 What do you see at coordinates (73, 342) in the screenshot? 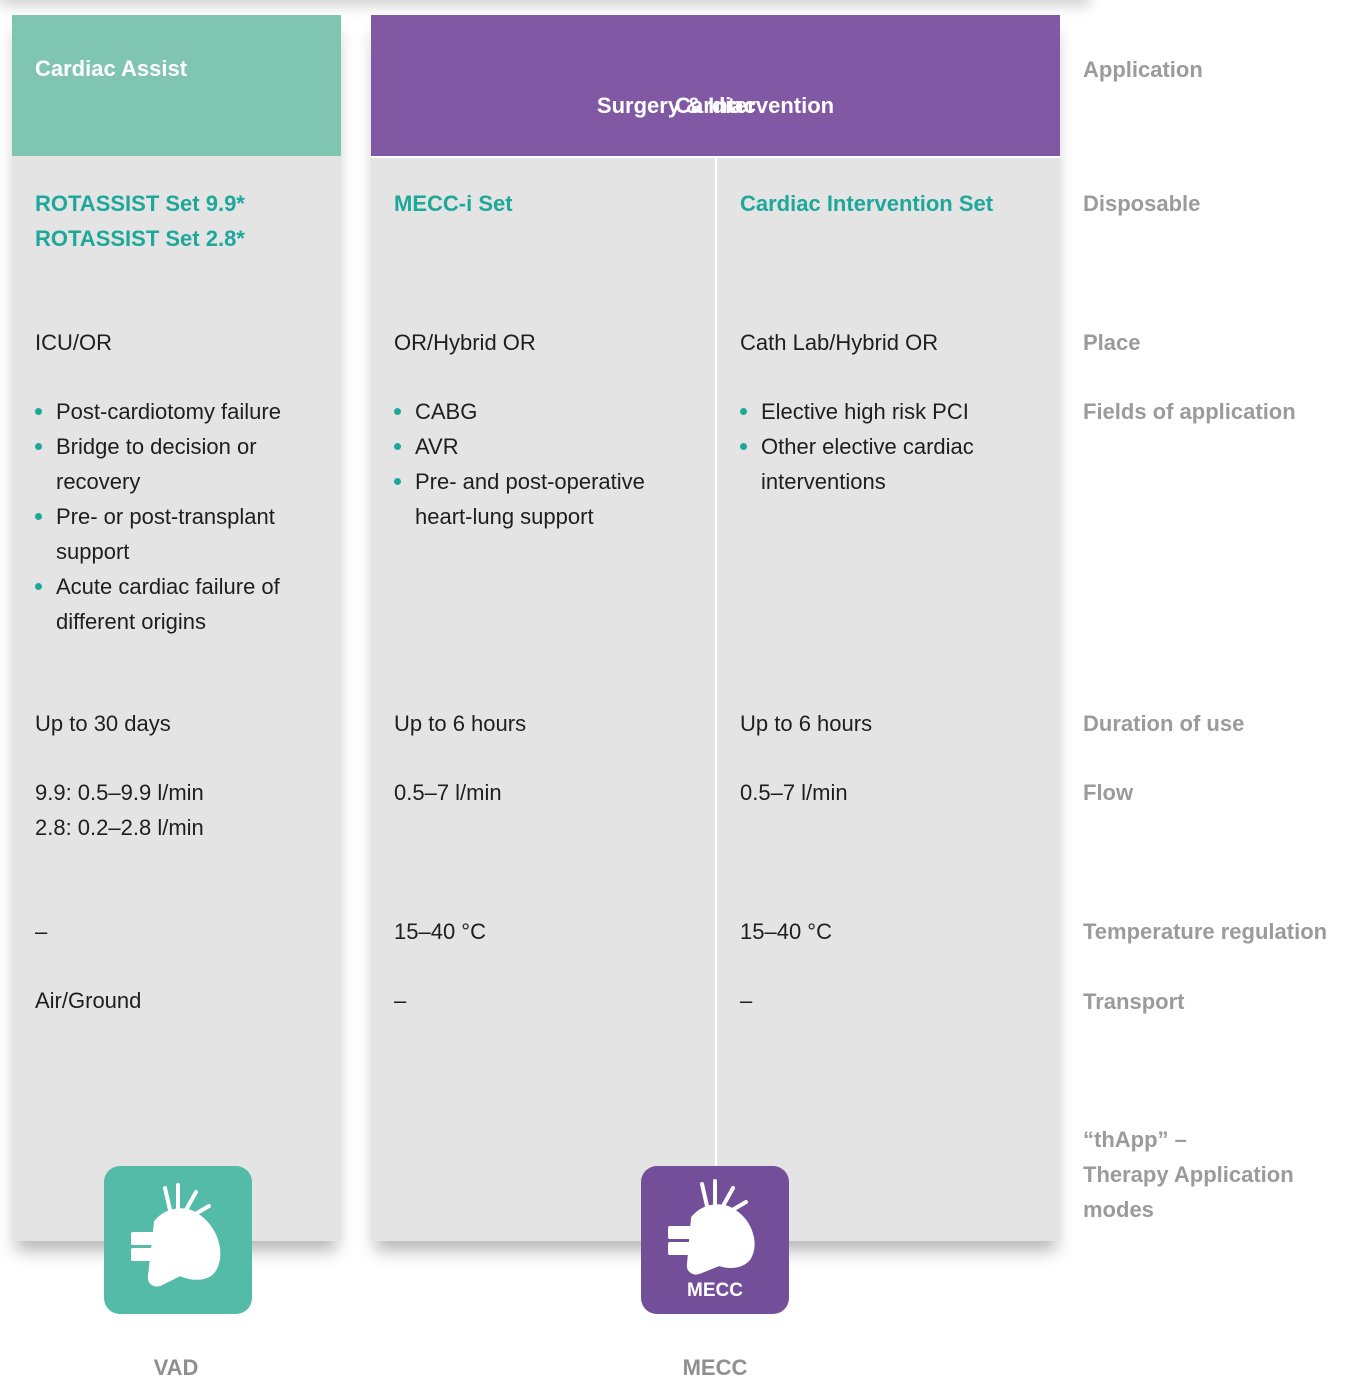
I see `place-cell: ICU/OR` at bounding box center [73, 342].